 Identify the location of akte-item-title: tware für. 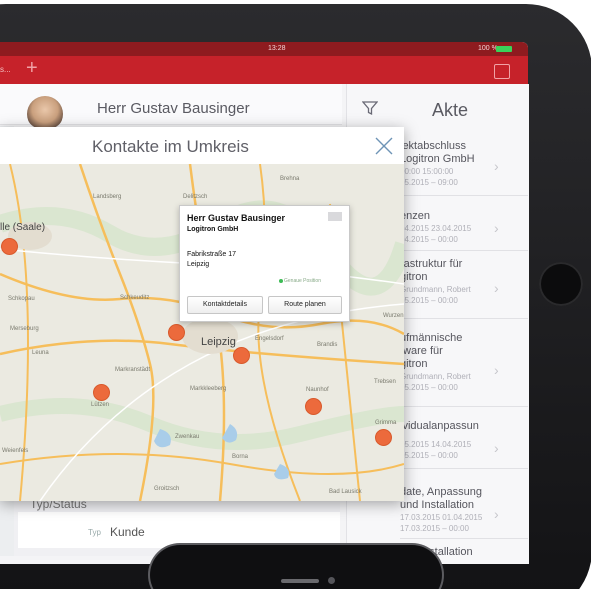
(421, 351).